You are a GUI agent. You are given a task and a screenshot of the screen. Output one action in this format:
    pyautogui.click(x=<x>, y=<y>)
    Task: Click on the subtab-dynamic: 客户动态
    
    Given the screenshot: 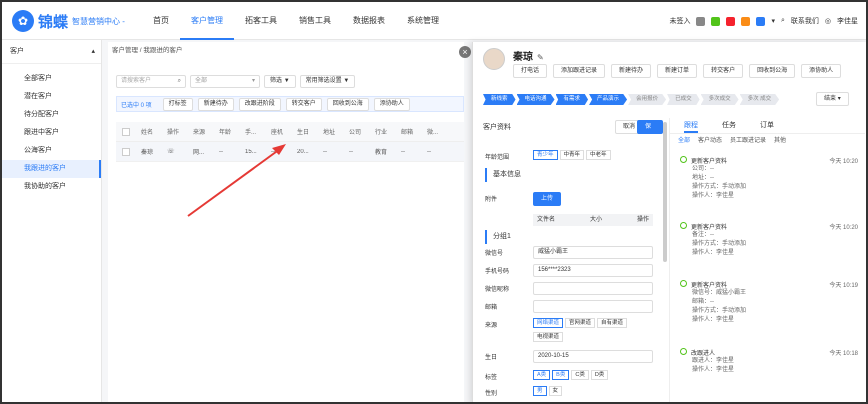 What is the action you would take?
    pyautogui.click(x=710, y=141)
    